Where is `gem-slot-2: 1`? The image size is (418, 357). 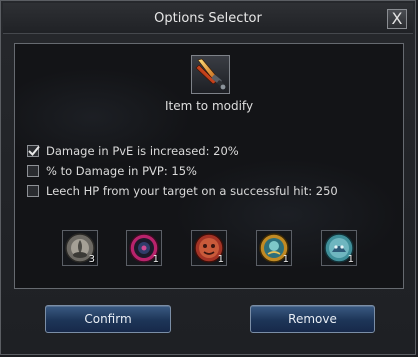
gem-slot-2: 1 is located at coordinates (144, 248).